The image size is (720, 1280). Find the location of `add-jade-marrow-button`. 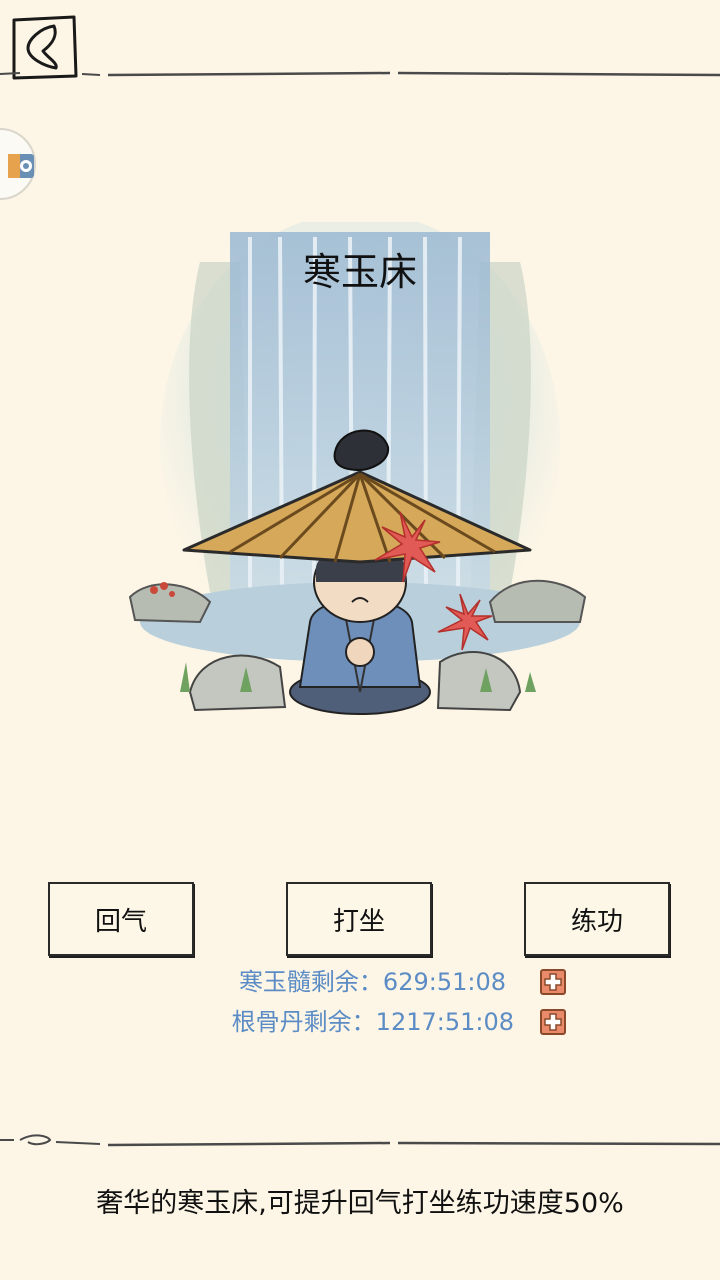

add-jade-marrow-button is located at coordinates (553, 982).